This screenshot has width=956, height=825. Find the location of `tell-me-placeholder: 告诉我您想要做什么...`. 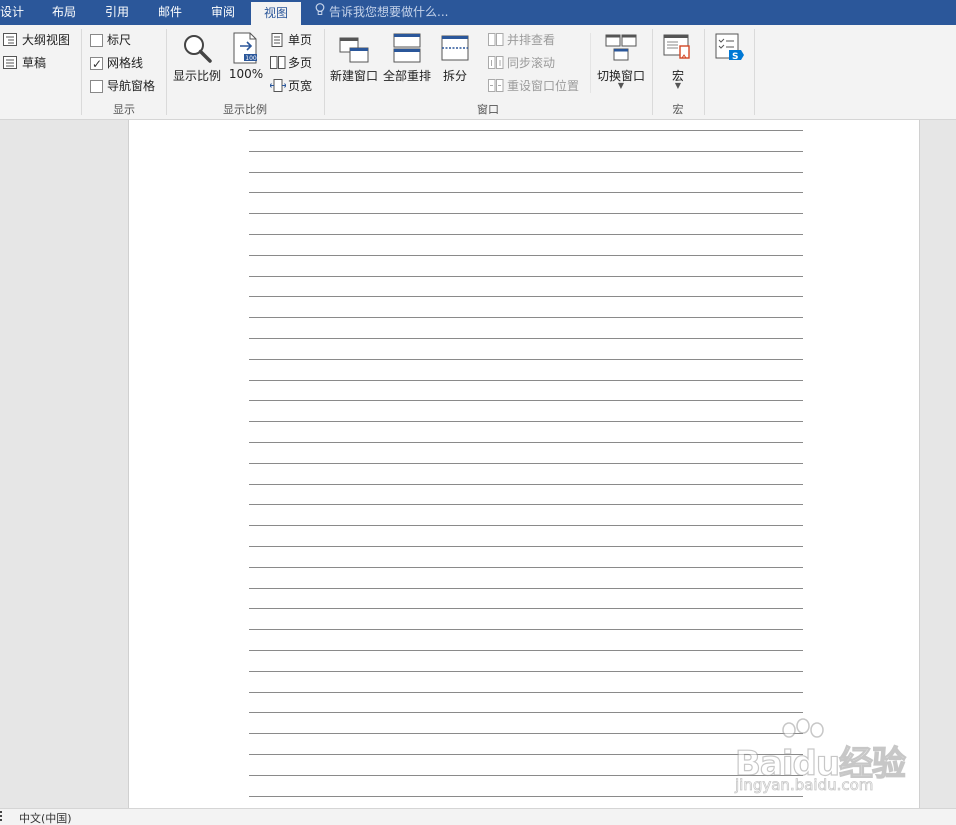

tell-me-placeholder: 告诉我您想要做什么... is located at coordinates (389, 12).